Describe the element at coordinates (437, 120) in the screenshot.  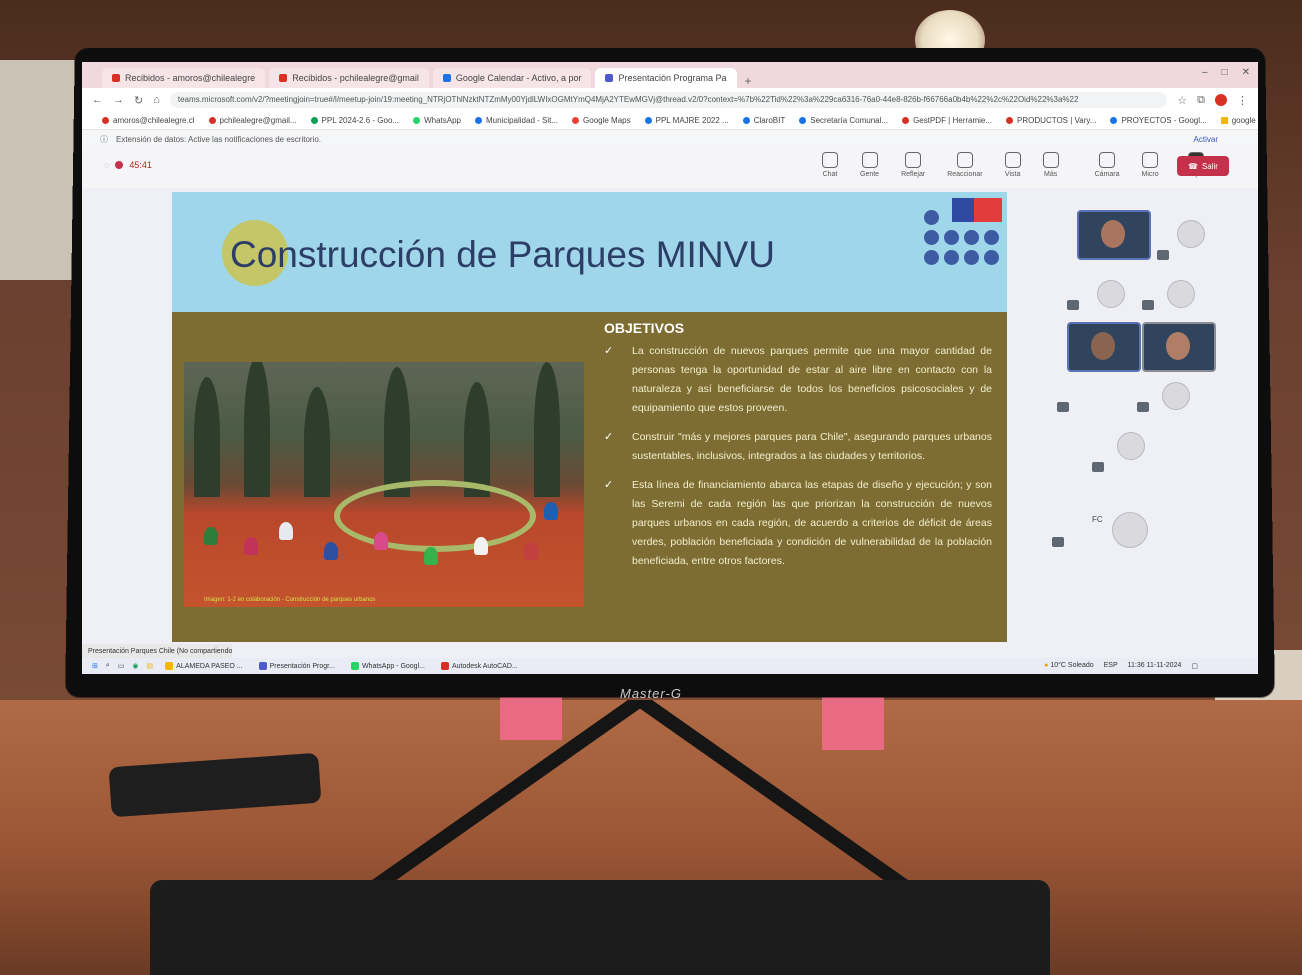
I see `bookmark: WhatsApp` at that location.